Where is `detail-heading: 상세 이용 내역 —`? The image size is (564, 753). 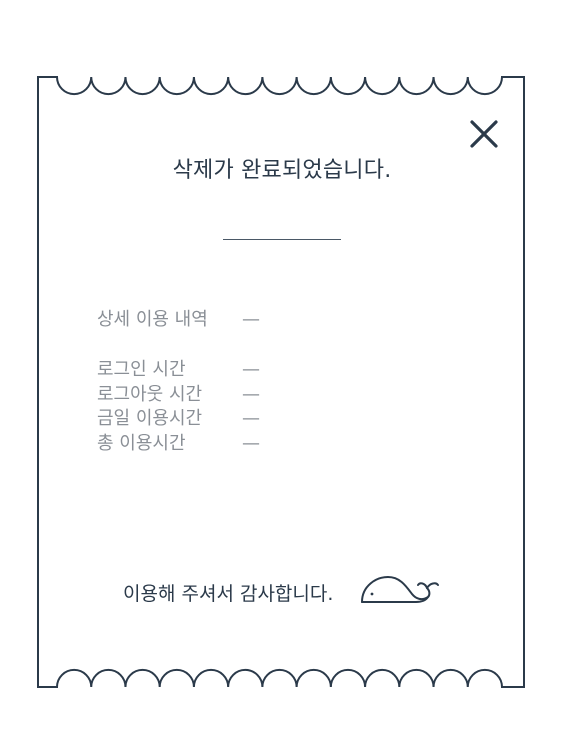
detail-heading: 상세 이용 내역 — is located at coordinates (178, 320).